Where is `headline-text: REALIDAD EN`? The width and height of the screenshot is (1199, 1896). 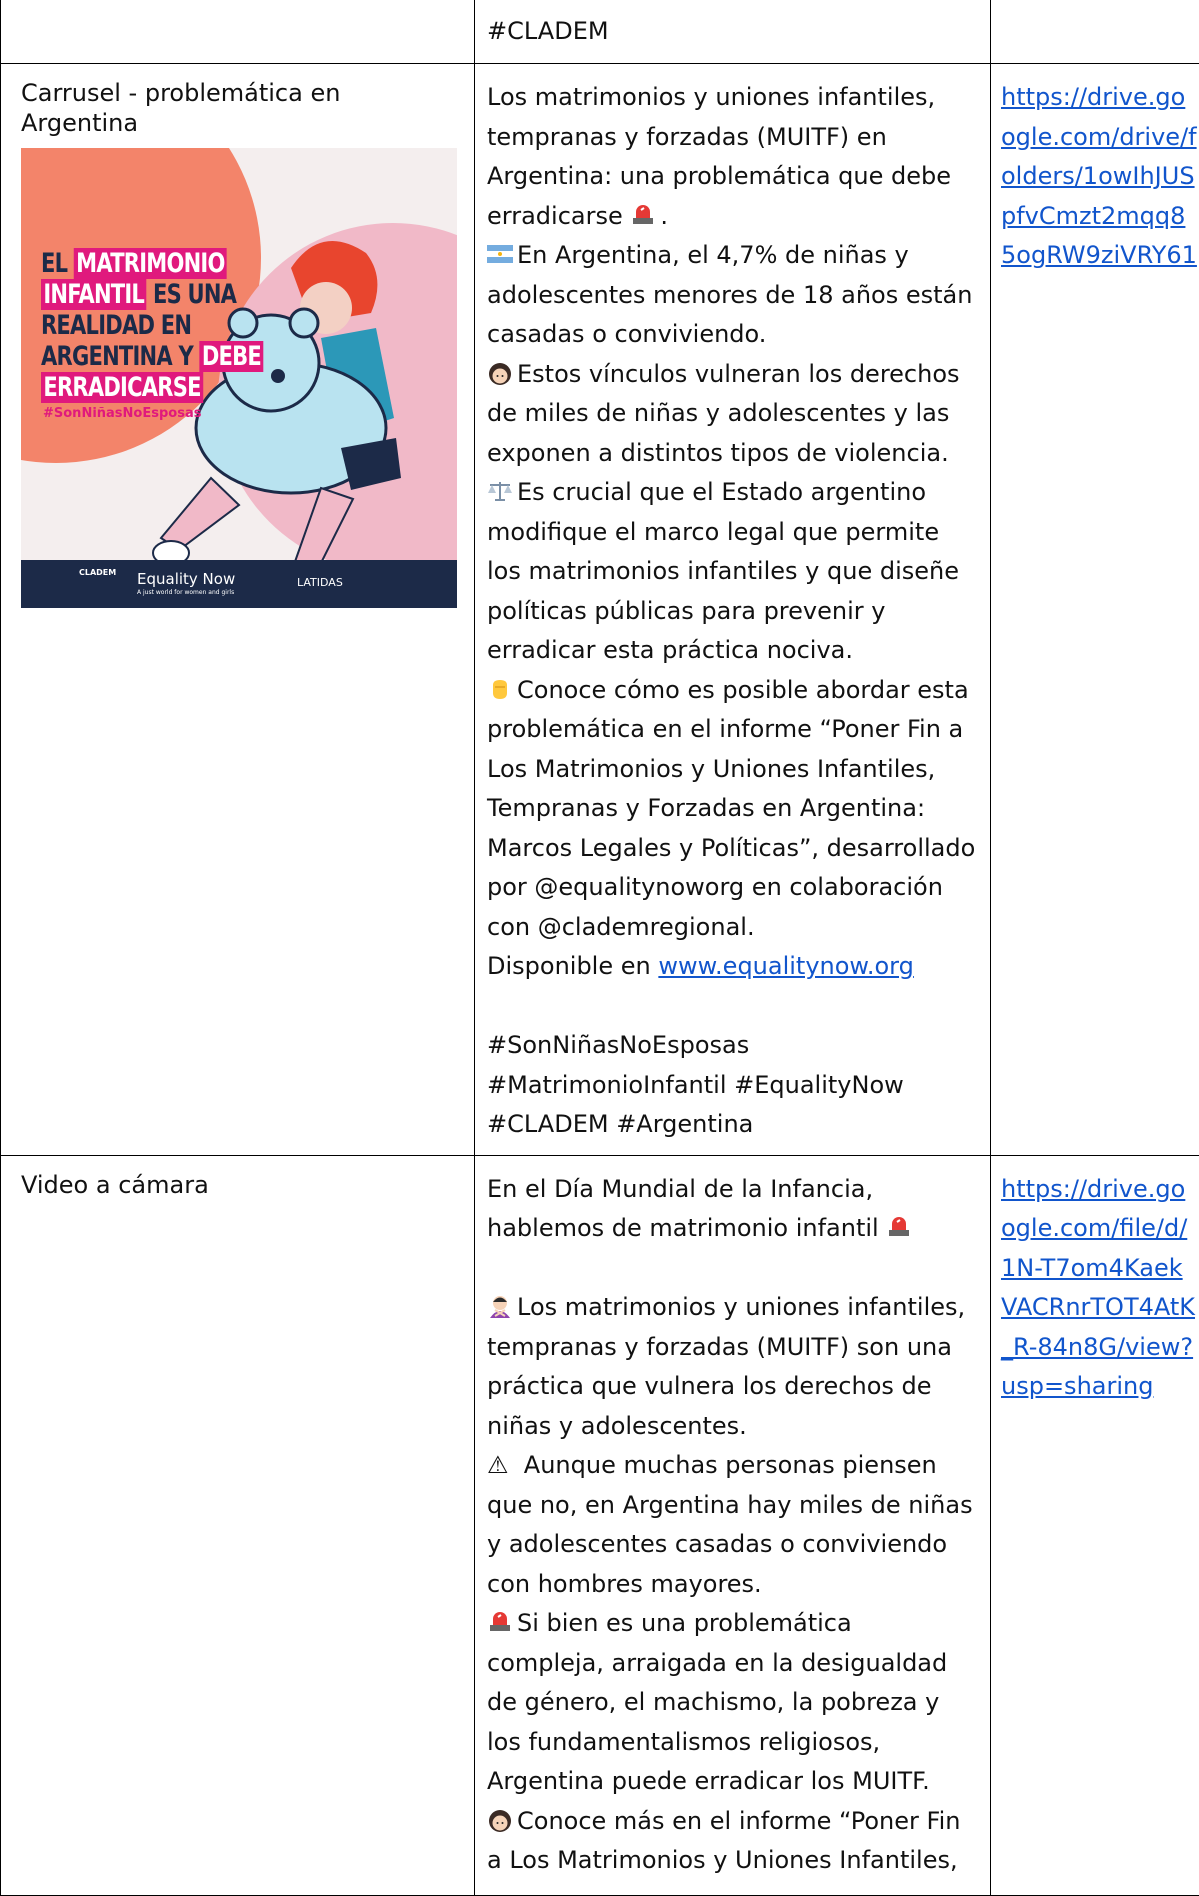
headline-text: REALIDAD EN is located at coordinates (116, 325).